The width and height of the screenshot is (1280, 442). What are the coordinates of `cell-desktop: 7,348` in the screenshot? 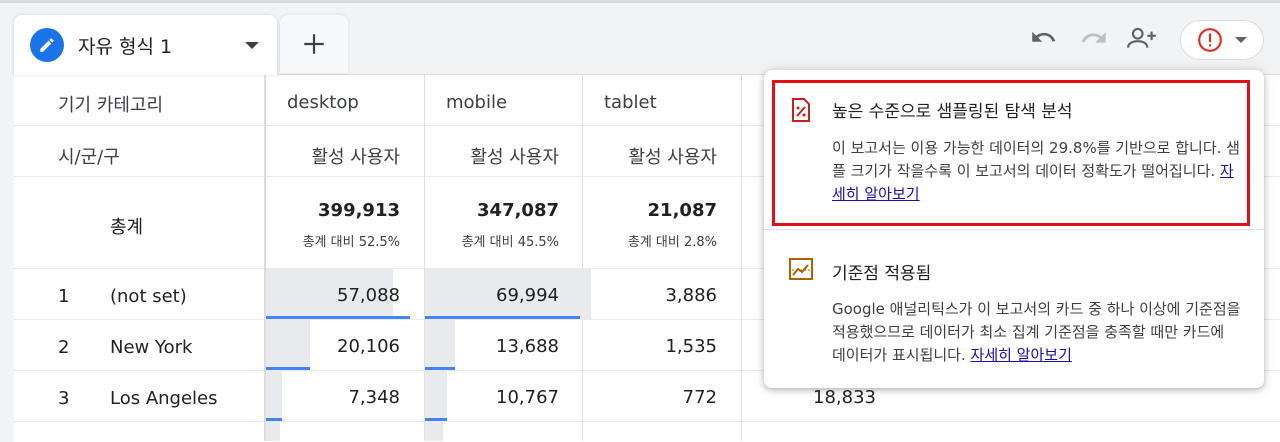 It's located at (374, 397).